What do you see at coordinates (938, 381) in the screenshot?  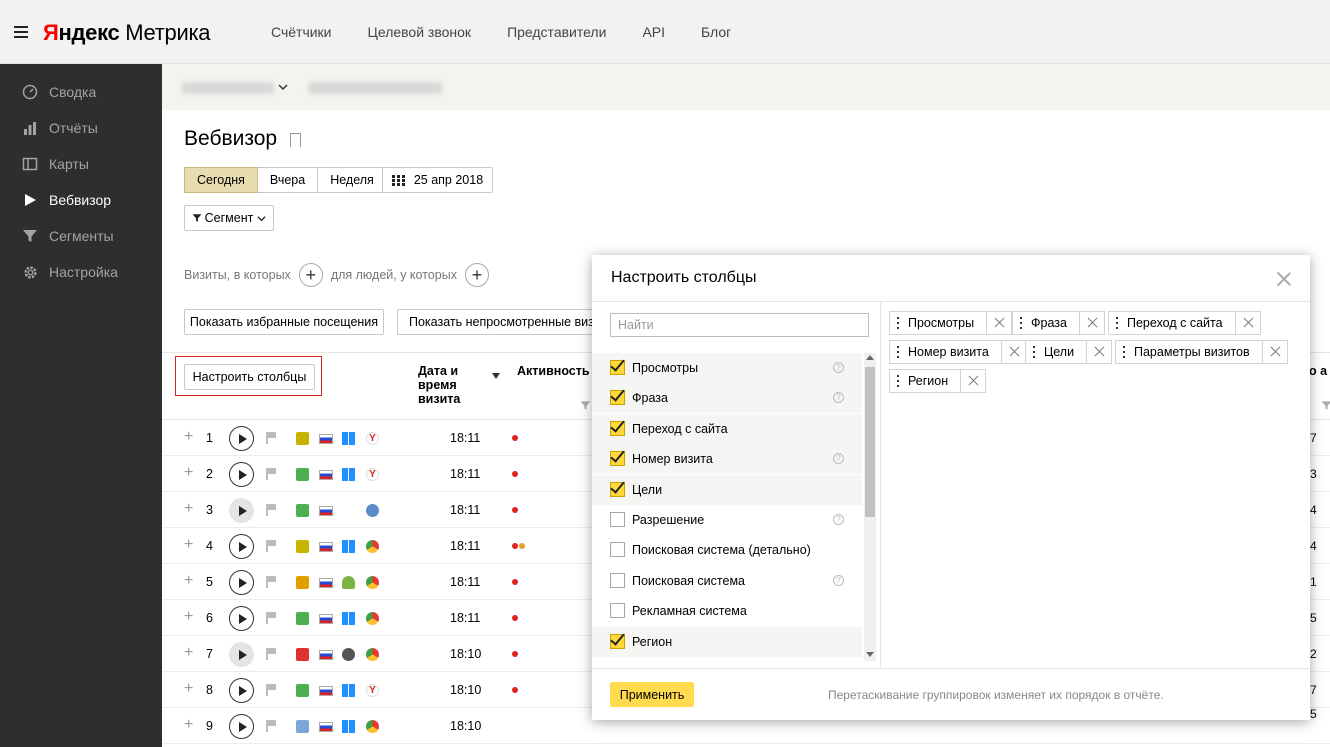 I see `selected-column-chip: Регион` at bounding box center [938, 381].